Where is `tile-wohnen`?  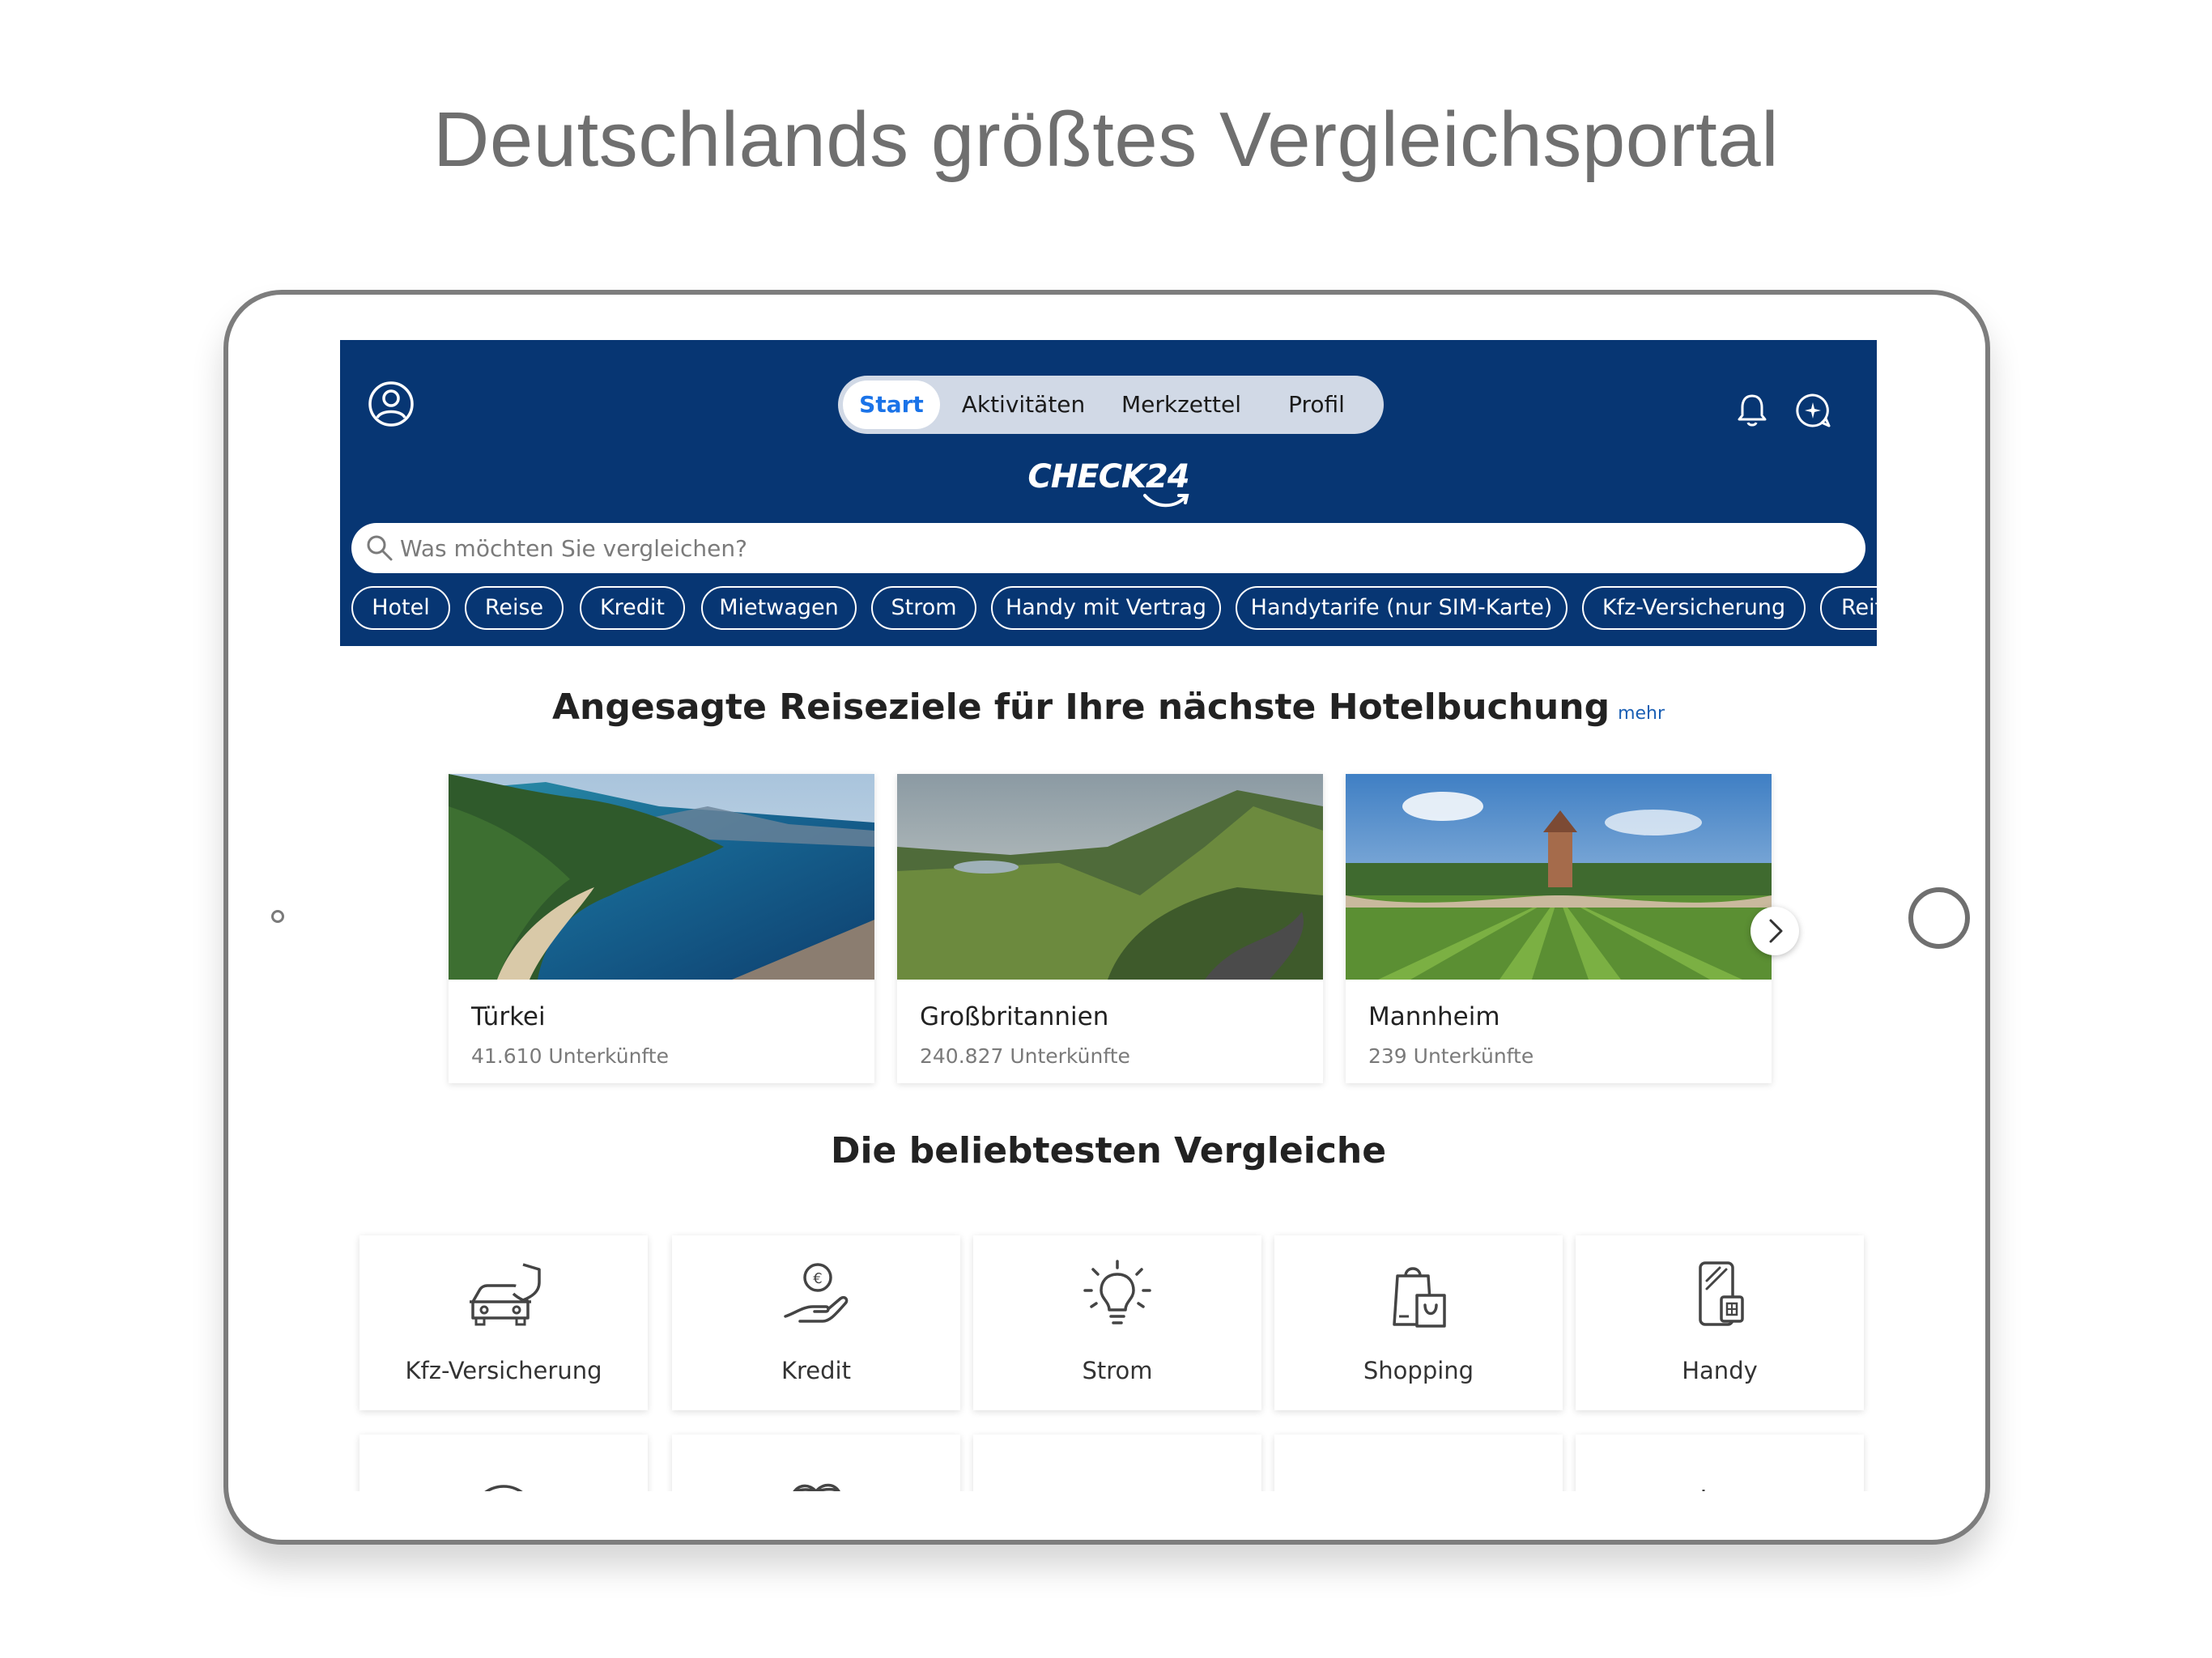 tile-wohnen is located at coordinates (1117, 1463).